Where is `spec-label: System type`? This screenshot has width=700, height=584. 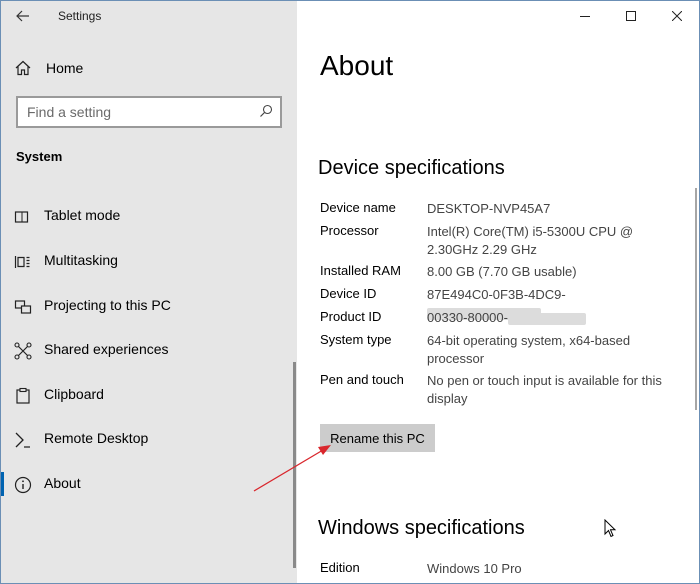
spec-label: System type is located at coordinates (356, 339).